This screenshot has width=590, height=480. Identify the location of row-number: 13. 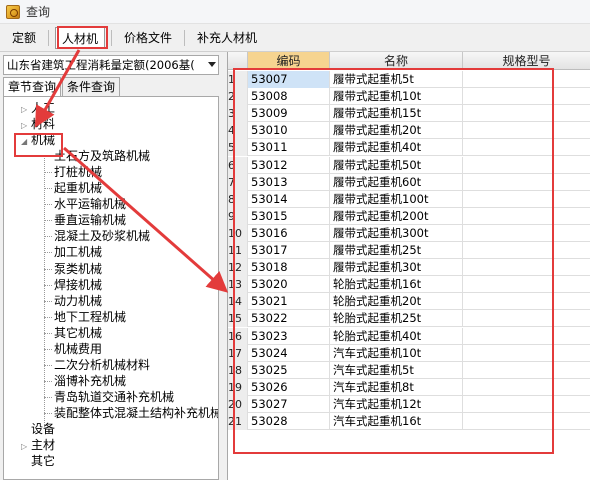
(238, 285).